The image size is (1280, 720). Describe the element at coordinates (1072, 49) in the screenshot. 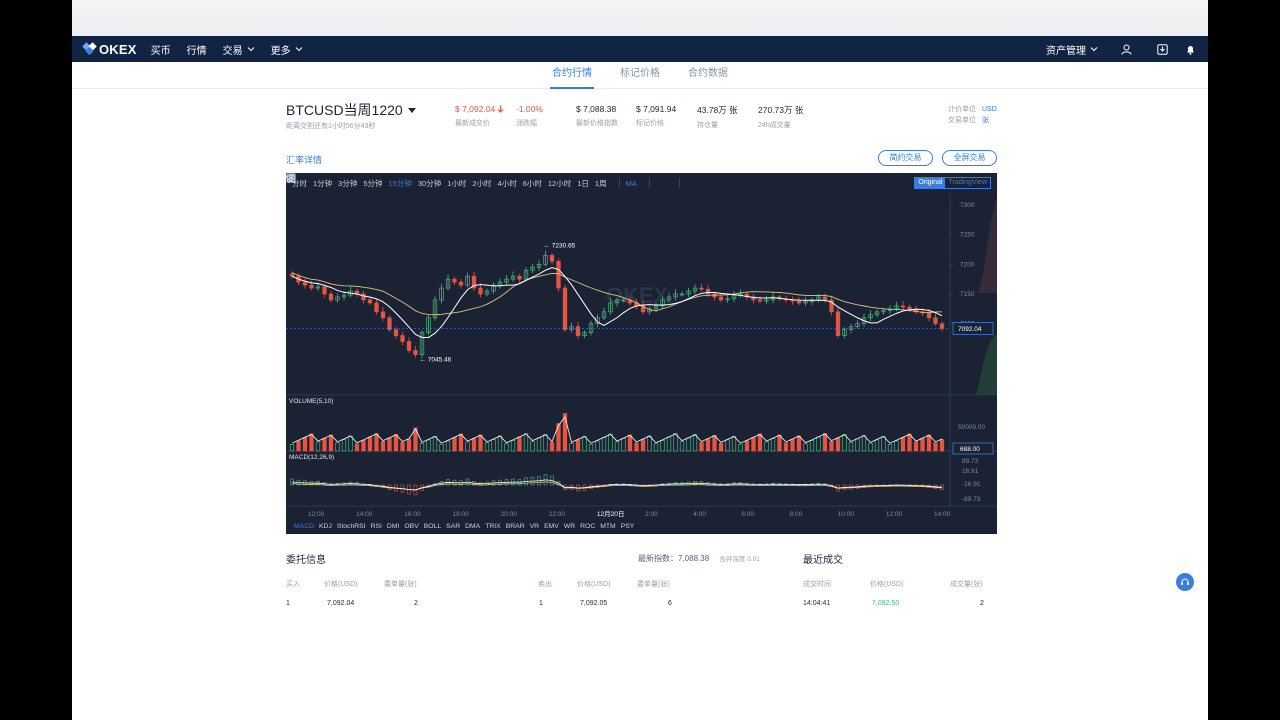

I see `nav-asset-management: 资产管理` at that location.